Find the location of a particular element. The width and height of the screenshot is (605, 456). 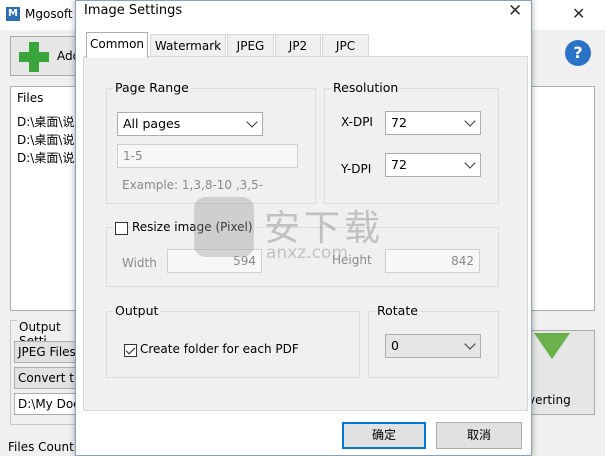

tab-jpeg: JPEG is located at coordinates (250, 45).